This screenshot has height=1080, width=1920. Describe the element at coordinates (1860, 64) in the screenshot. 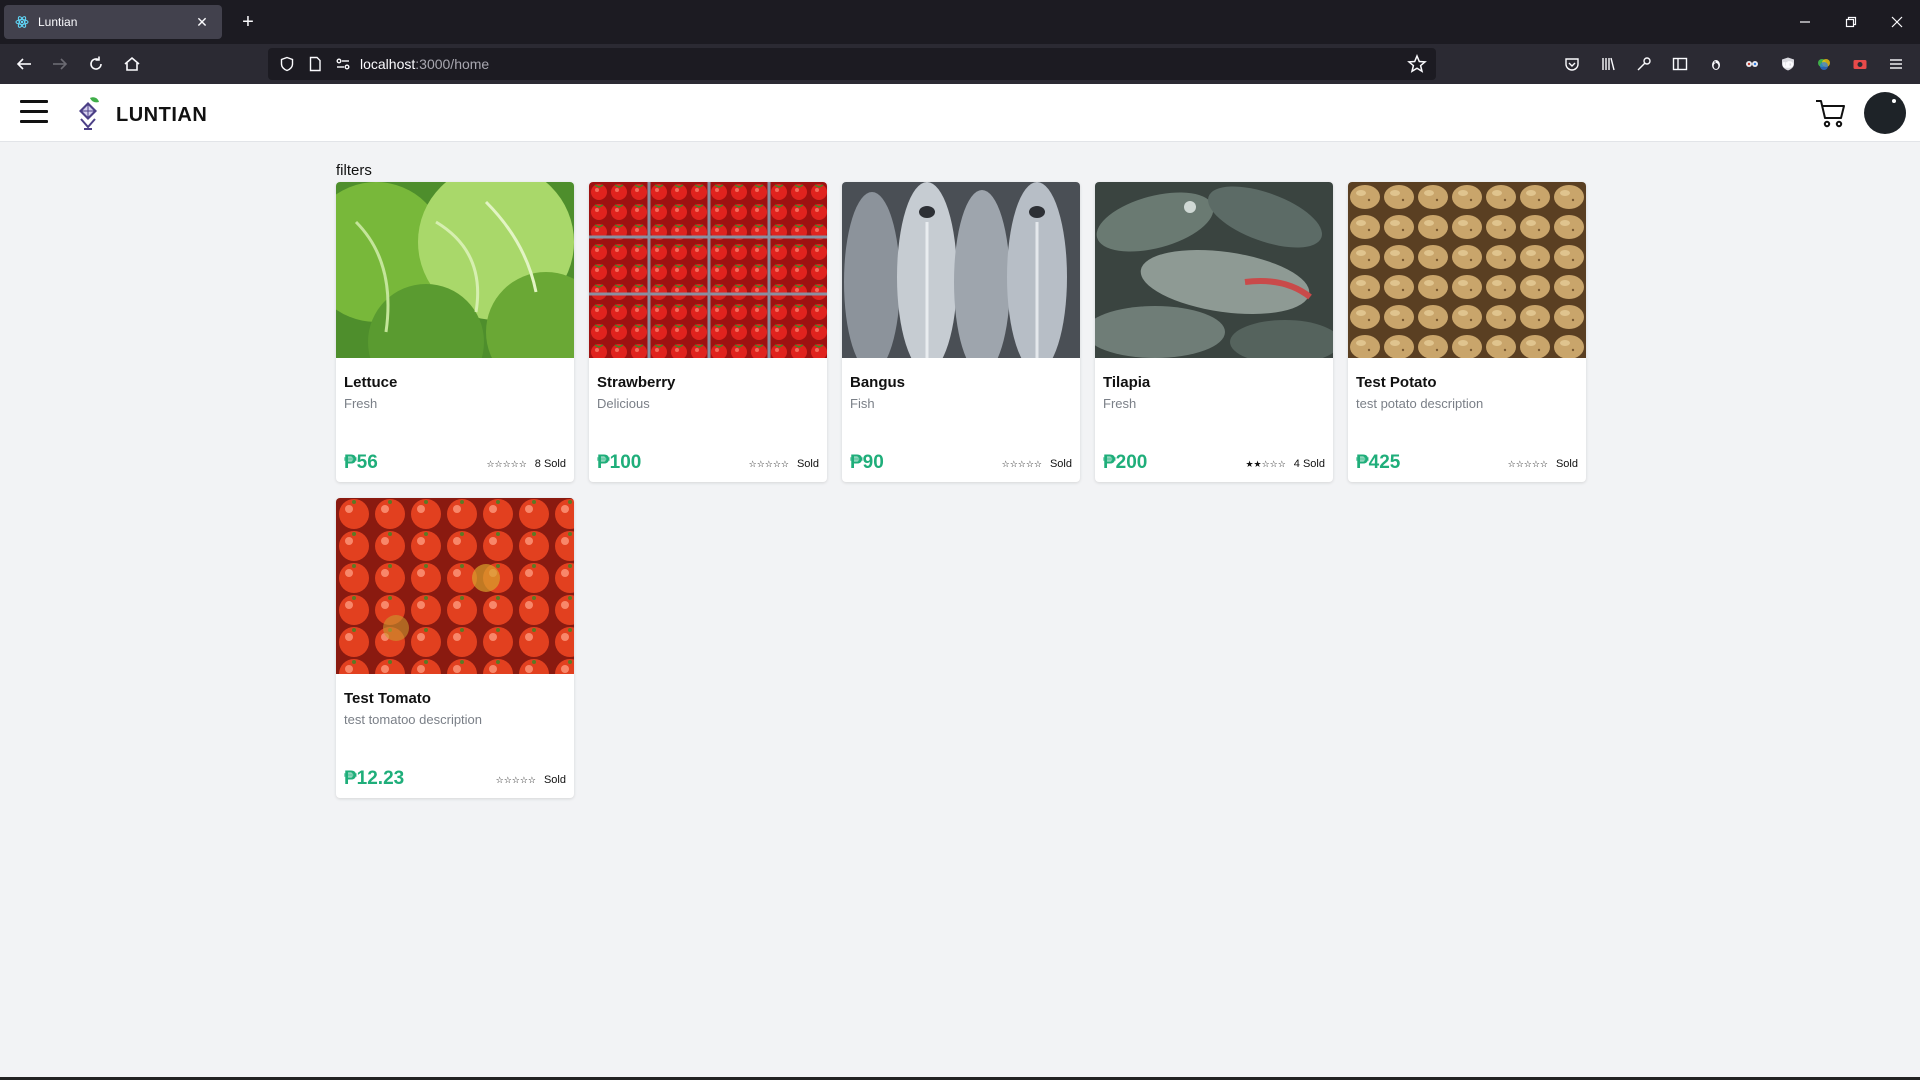

I see `extension-camera-icon` at that location.